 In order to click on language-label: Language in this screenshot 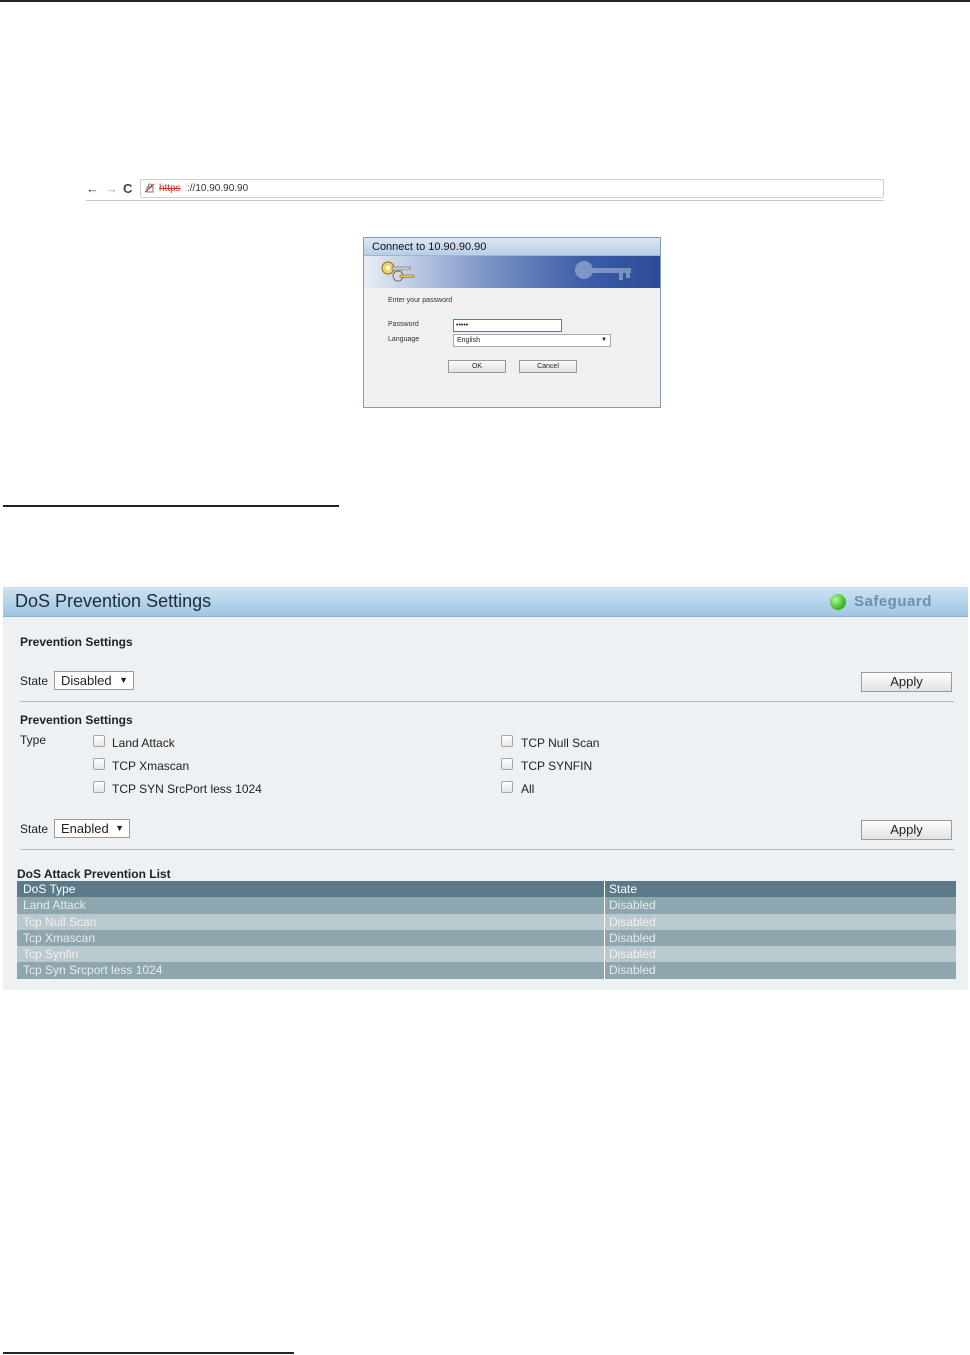, I will do `click(404, 339)`.